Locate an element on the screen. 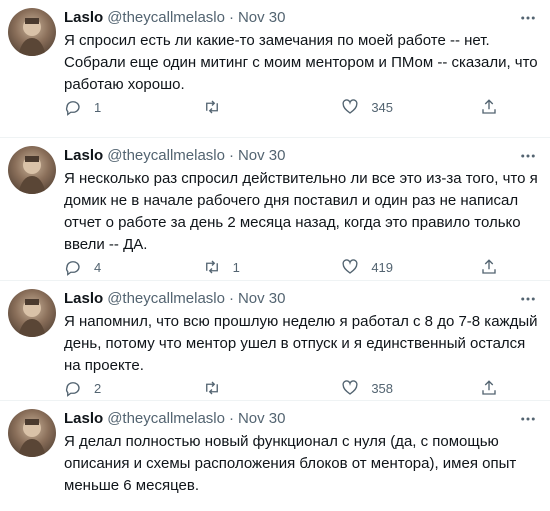  reply-count: 1 is located at coordinates (98, 107).